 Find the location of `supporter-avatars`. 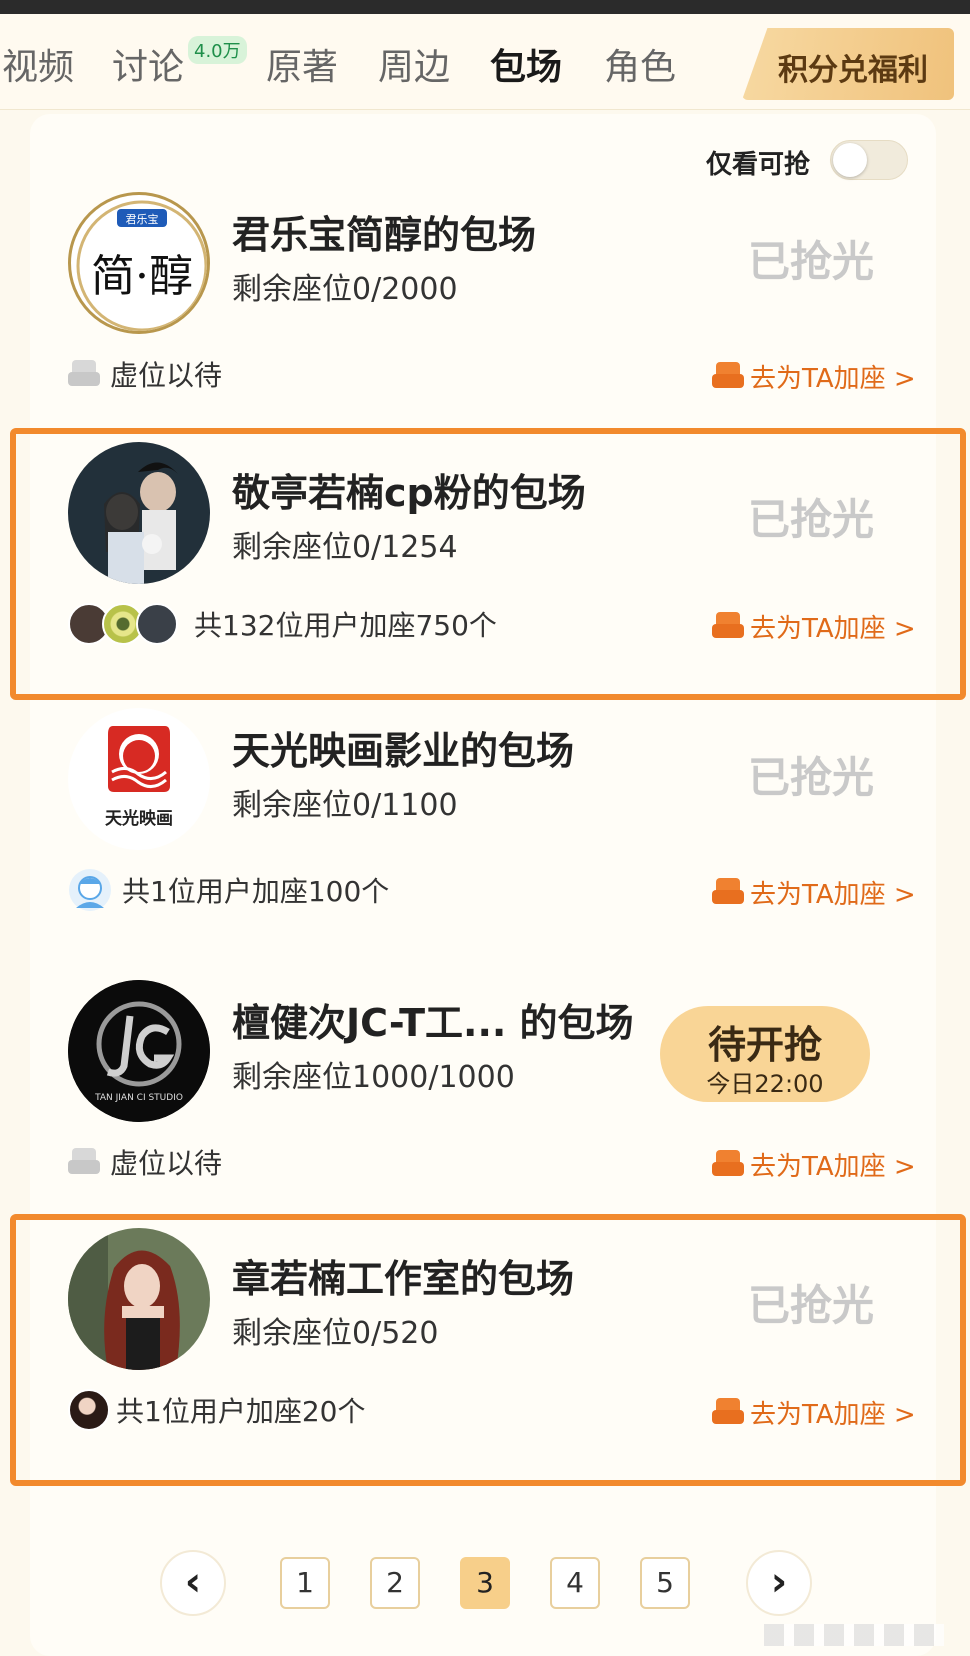

supporter-avatars is located at coordinates (123, 624).